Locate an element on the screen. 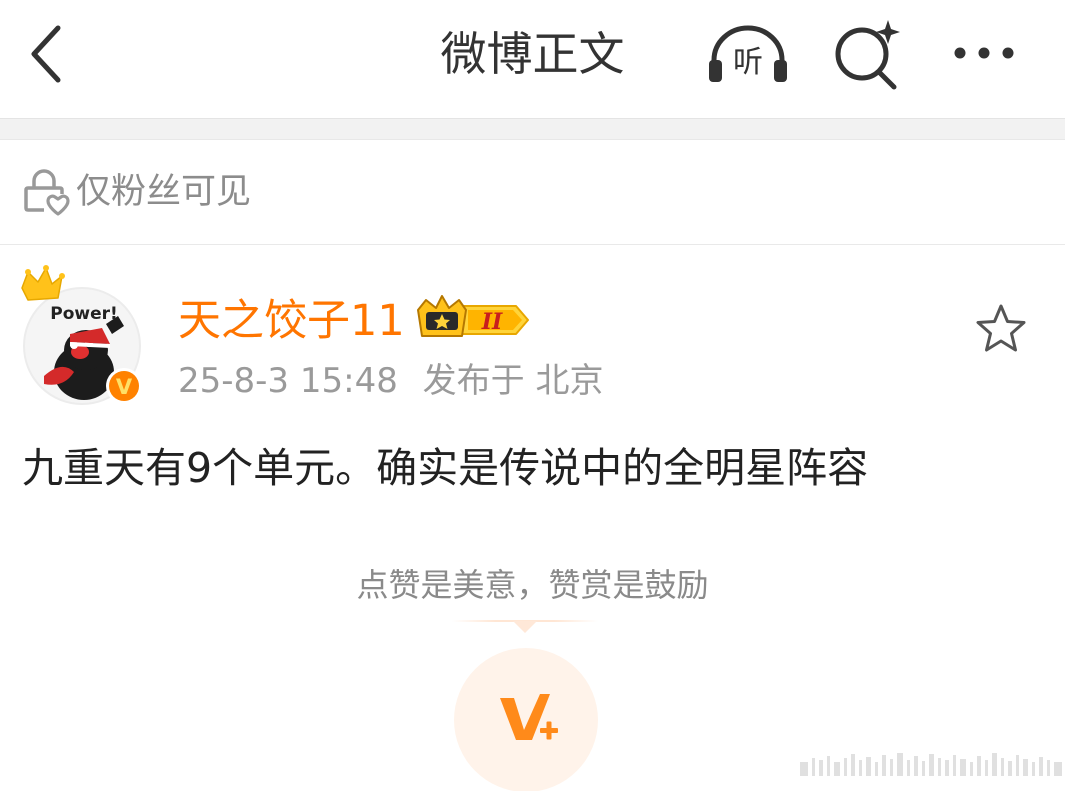 This screenshot has height=791, width=1065. ai-search-icon is located at coordinates (867, 55).